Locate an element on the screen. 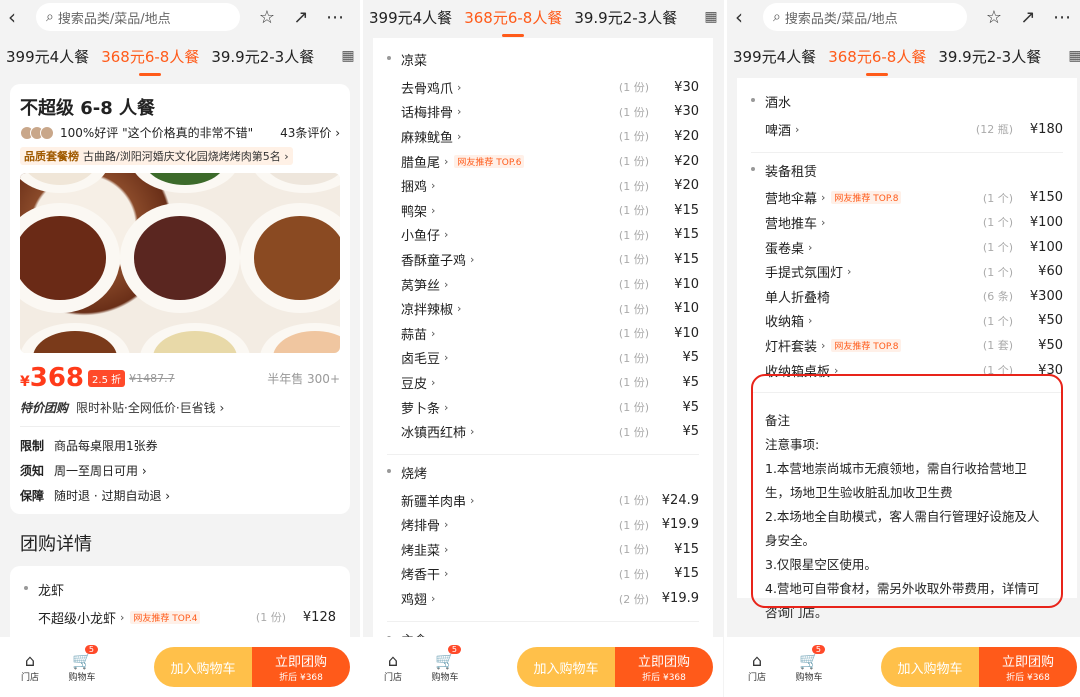 This screenshot has width=1080, height=697. menu-item-name: 鸭架 is located at coordinates (414, 212).